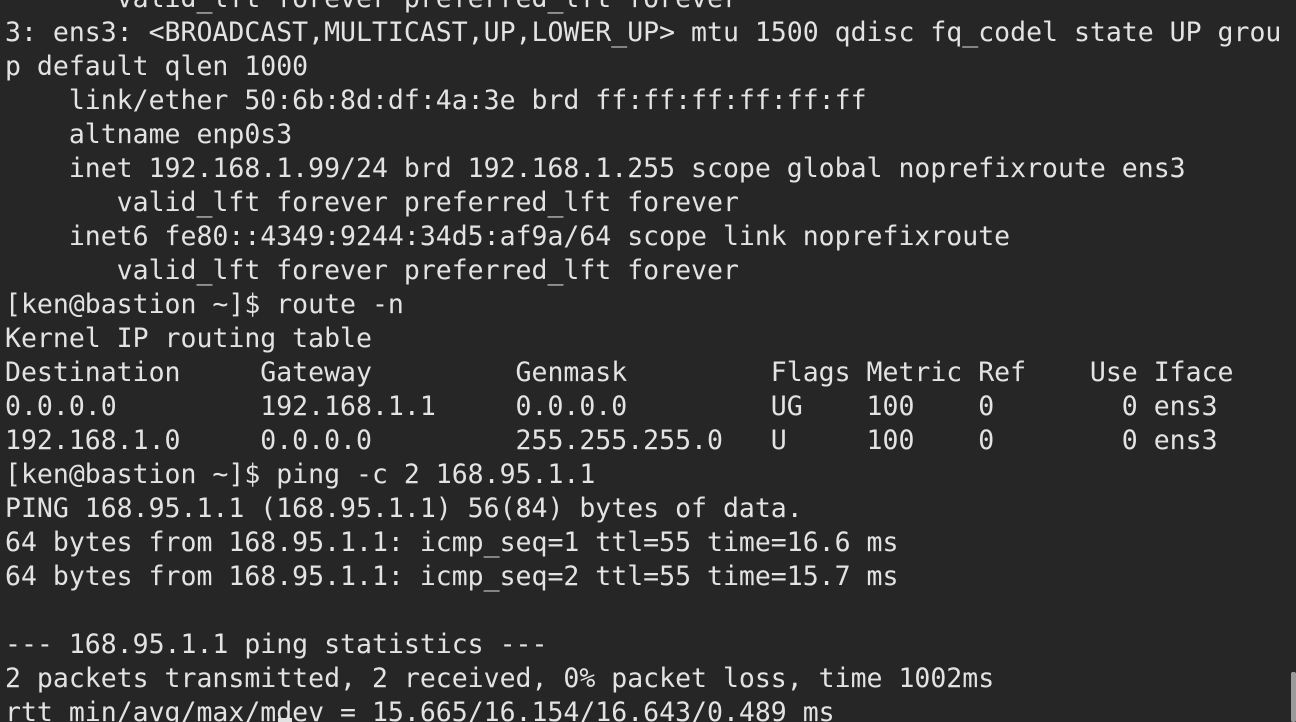 The image size is (1296, 722). Describe the element at coordinates (188, 338) in the screenshot. I see `output-line: Kernel IP routing table` at that location.